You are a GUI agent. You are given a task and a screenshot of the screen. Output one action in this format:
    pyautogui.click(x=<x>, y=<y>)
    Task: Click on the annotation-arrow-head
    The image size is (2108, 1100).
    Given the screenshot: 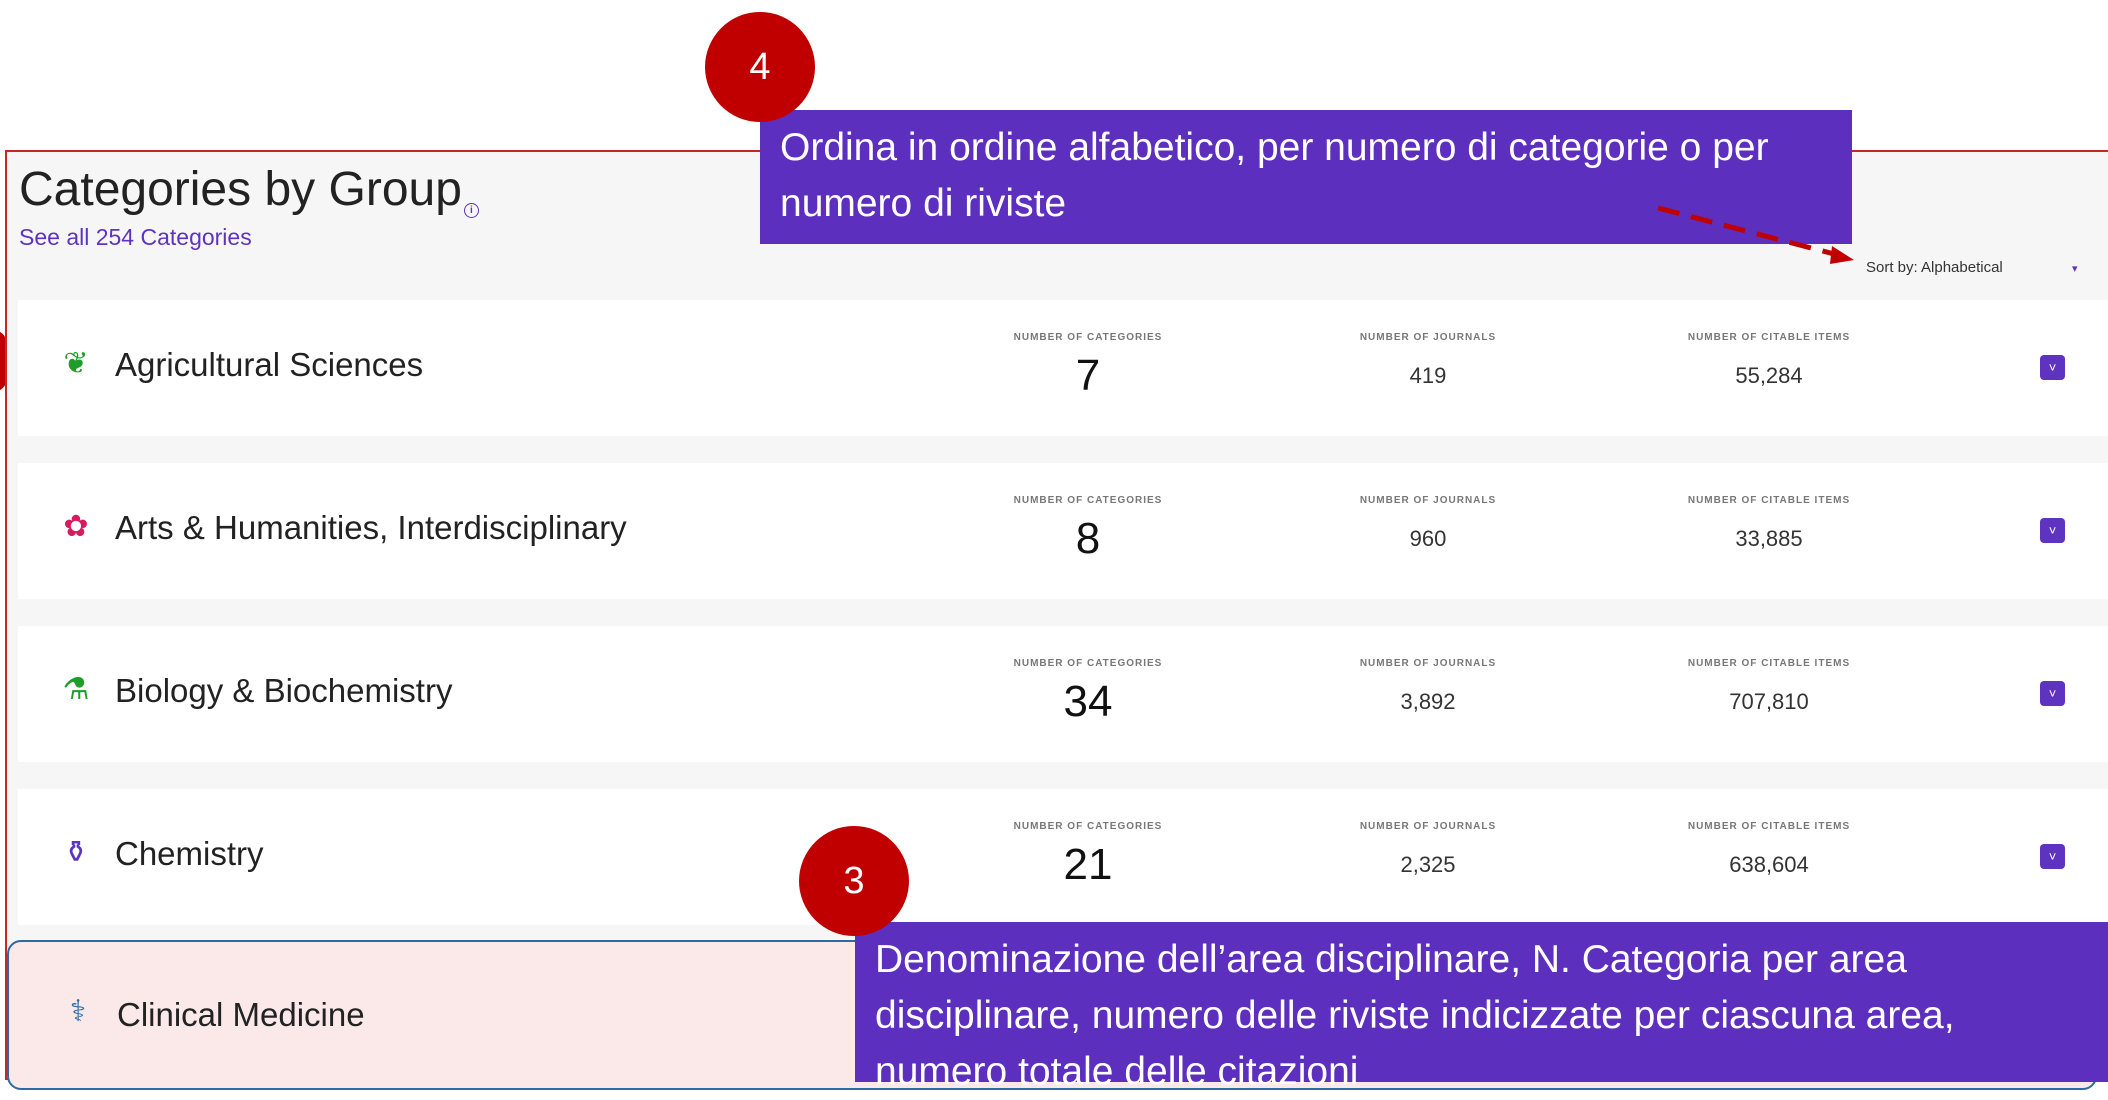 What is the action you would take?
    pyautogui.click(x=1842, y=255)
    